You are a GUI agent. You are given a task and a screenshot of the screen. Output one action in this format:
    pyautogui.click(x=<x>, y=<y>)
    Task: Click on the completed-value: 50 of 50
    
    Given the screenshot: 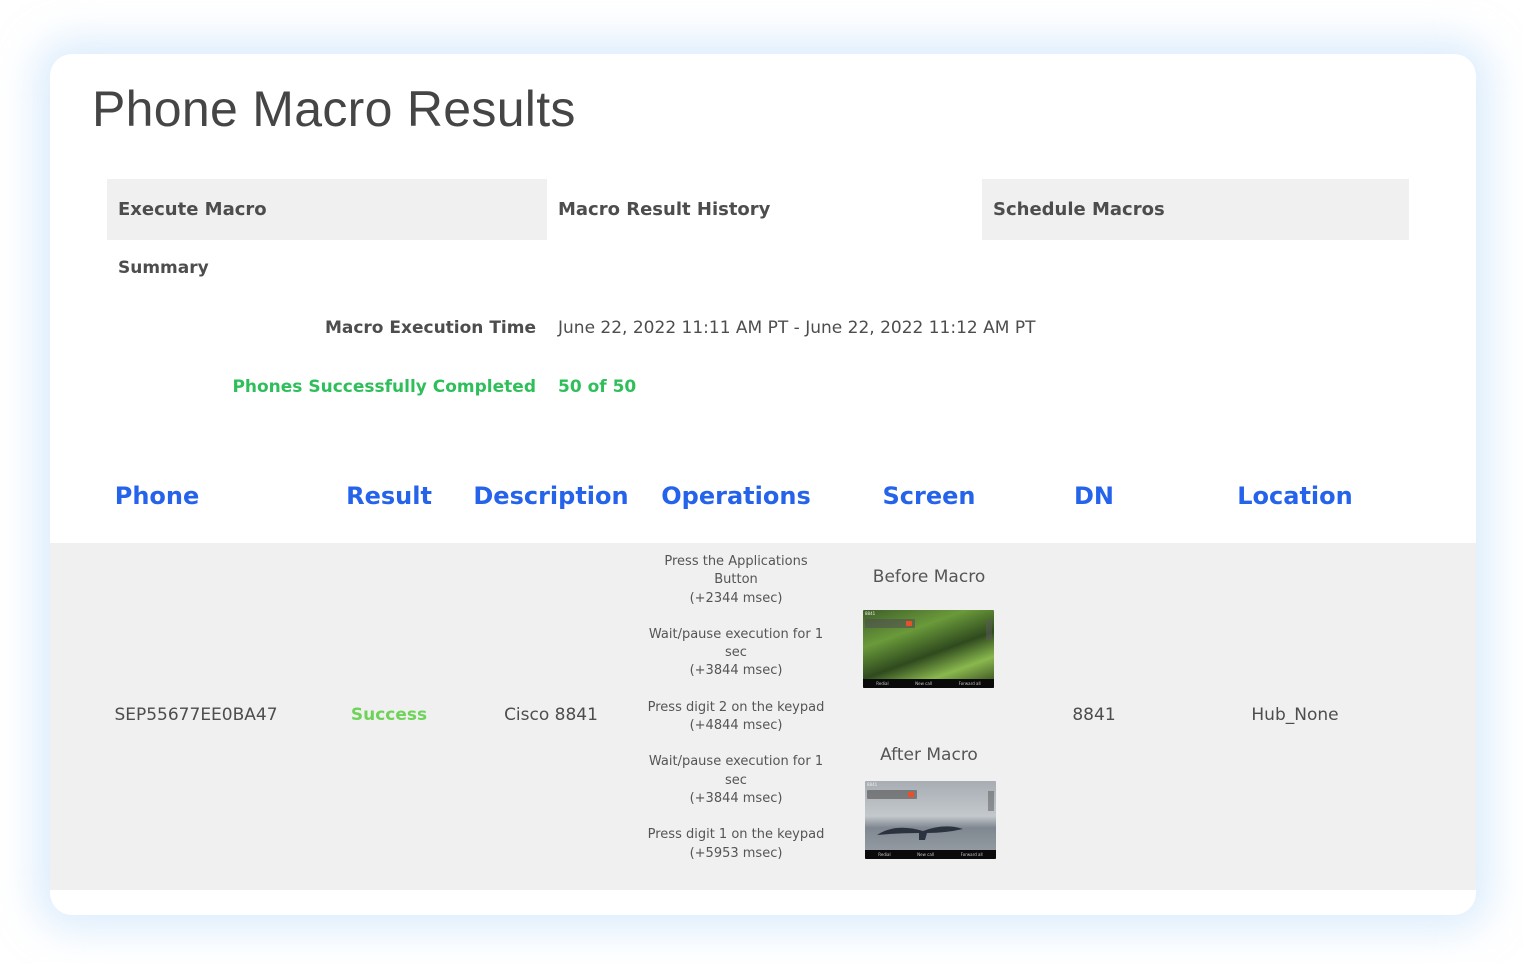 What is the action you would take?
    pyautogui.click(x=597, y=387)
    